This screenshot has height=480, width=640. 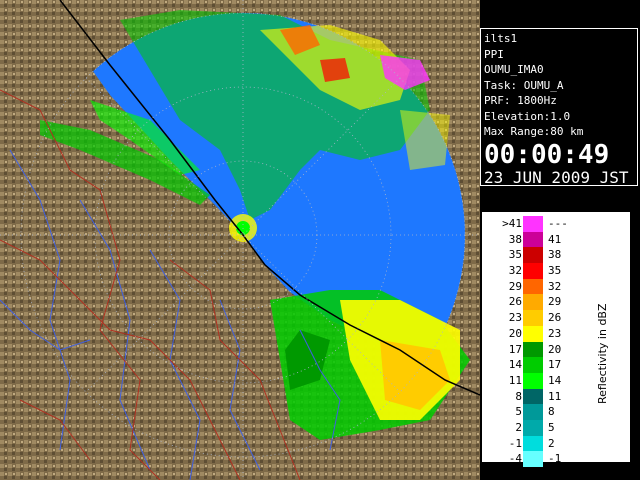 What do you see at coordinates (555, 459) in the screenshot?
I see `legend-upper-bound: -1` at bounding box center [555, 459].